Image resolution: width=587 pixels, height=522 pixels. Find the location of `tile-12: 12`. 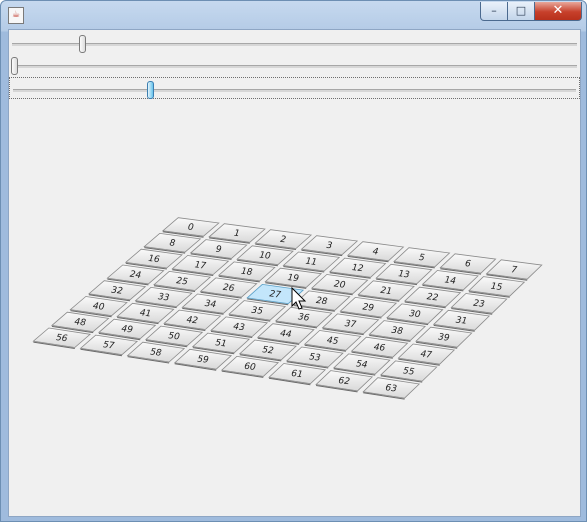

tile-12: 12 is located at coordinates (357, 268).